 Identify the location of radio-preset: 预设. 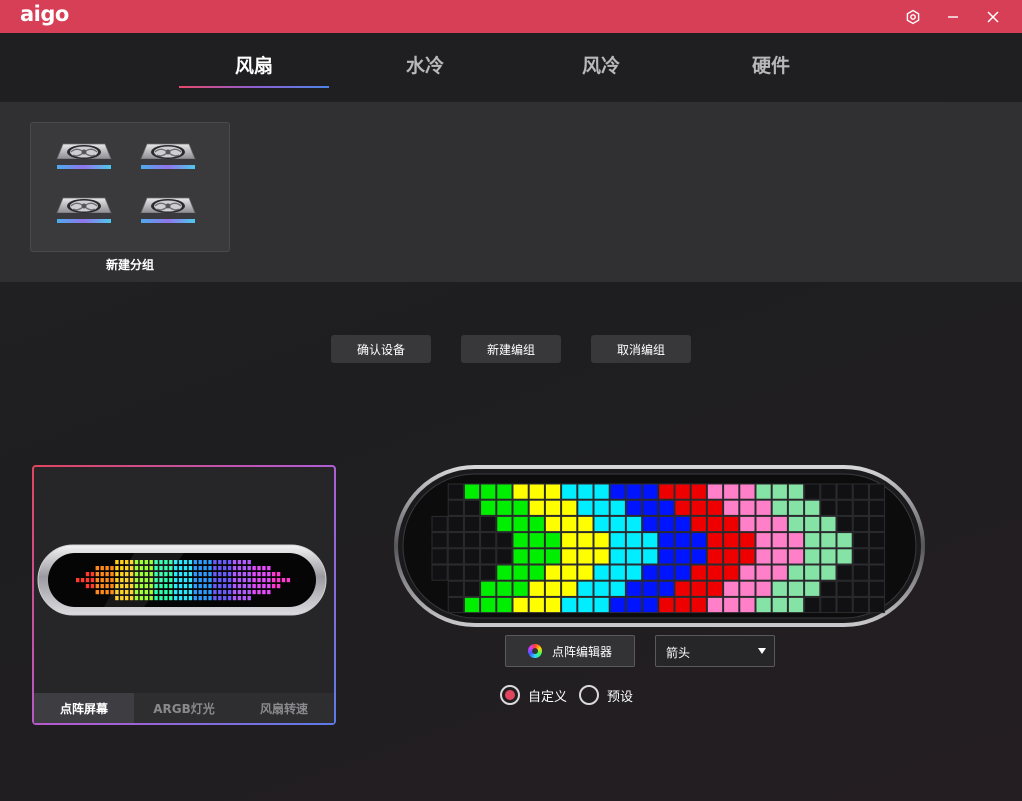
(606, 695).